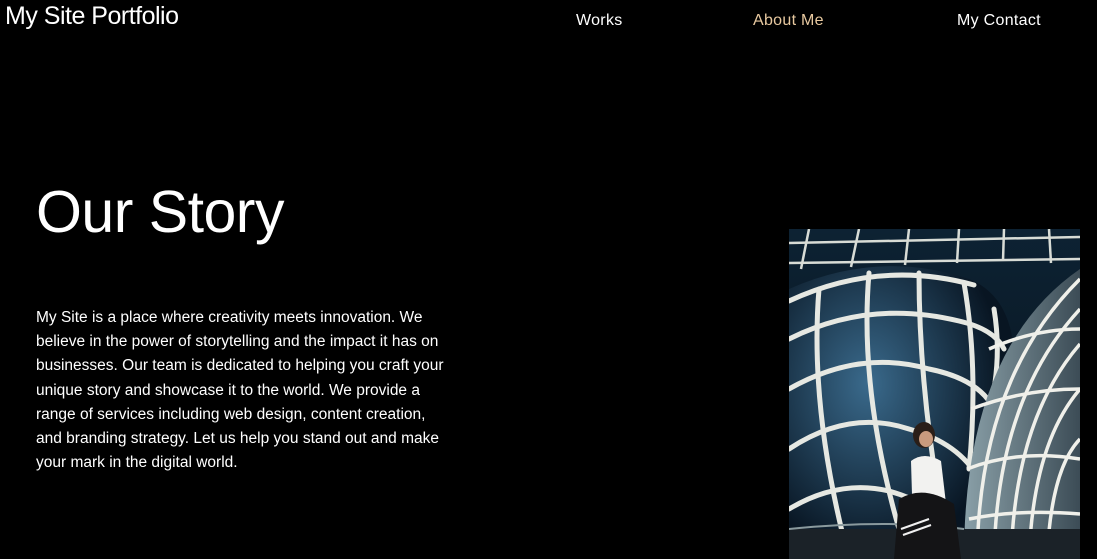 Image resolution: width=1097 pixels, height=559 pixels. Describe the element at coordinates (160, 212) in the screenshot. I see `page-heading: Our Story` at that location.